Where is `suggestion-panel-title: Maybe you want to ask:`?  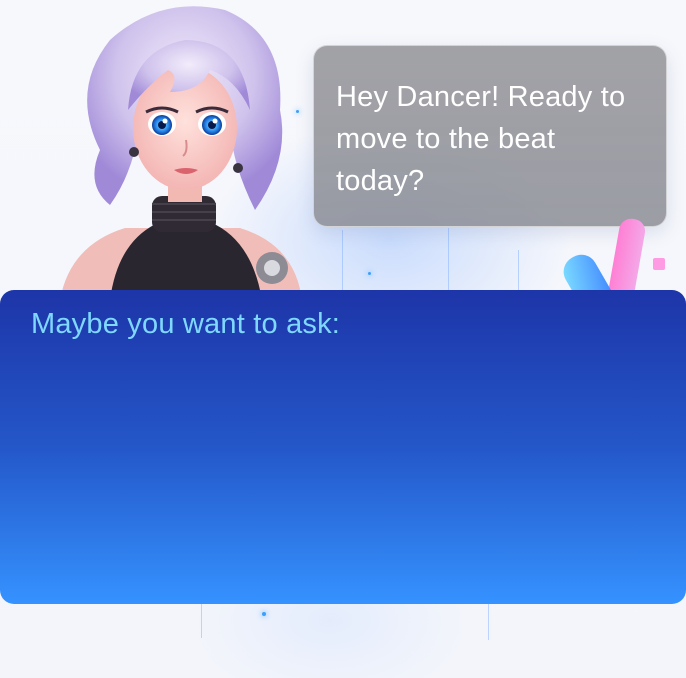
suggestion-panel-title: Maybe you want to ask: is located at coordinates (186, 324).